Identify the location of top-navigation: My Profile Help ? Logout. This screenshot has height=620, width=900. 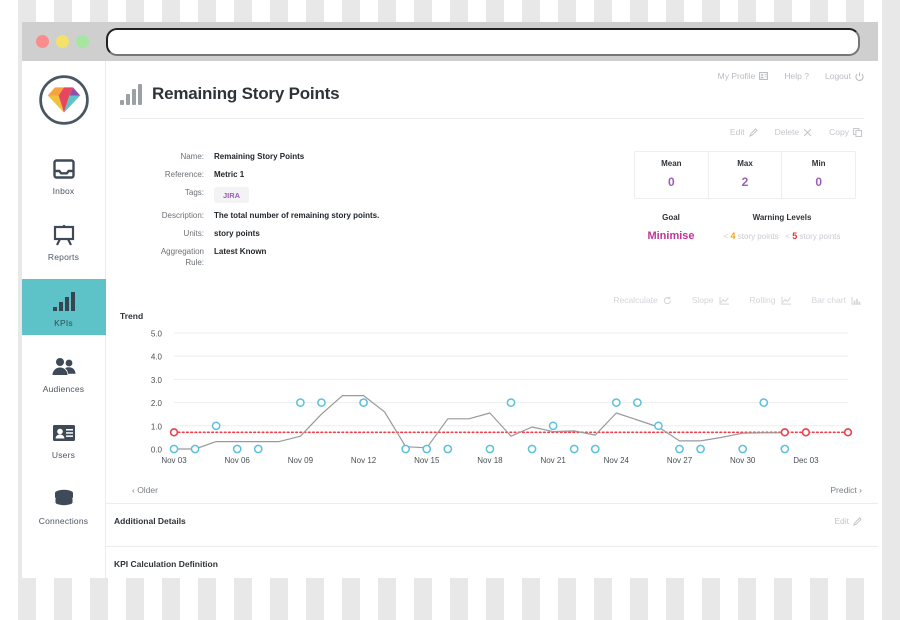
(791, 76).